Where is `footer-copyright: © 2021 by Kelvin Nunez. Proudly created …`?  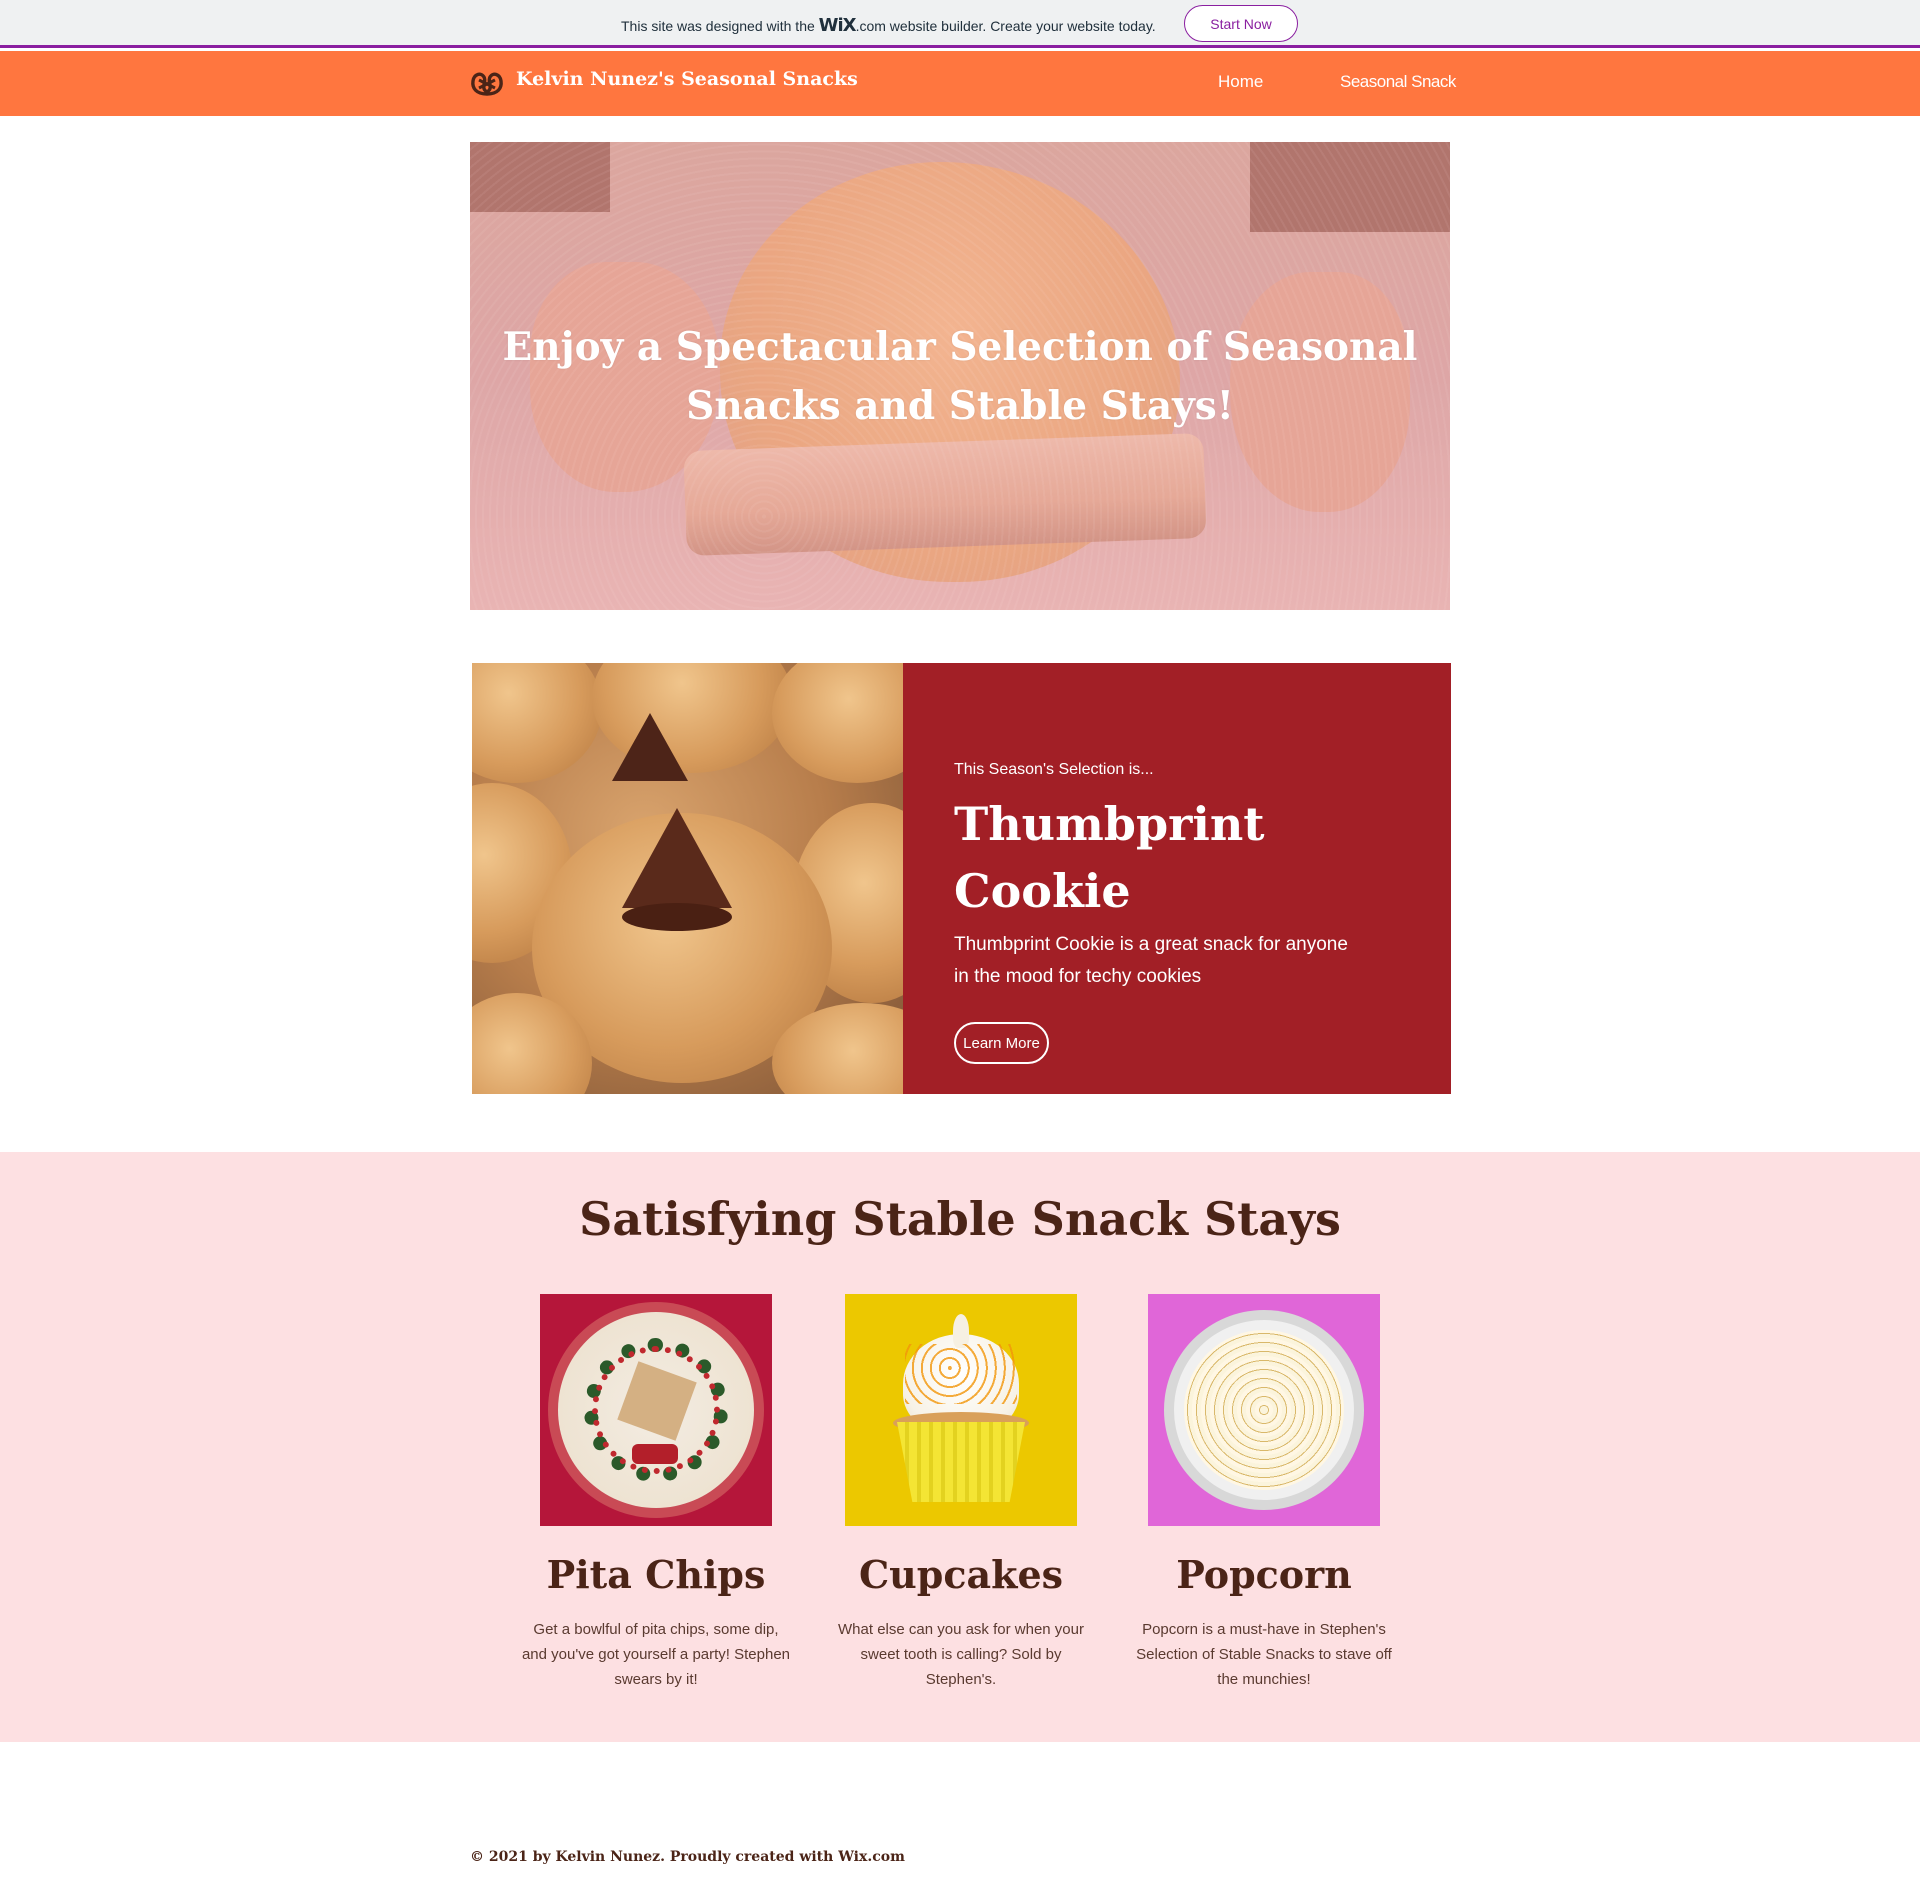 footer-copyright: © 2021 by Kelvin Nunez. Proudly created … is located at coordinates (687, 1857).